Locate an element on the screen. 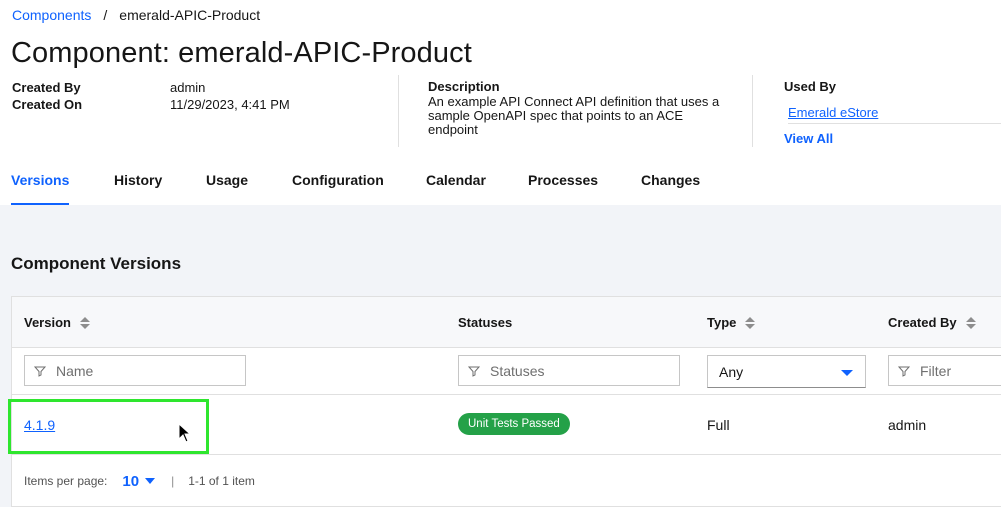  column-header-statuses: Statuses is located at coordinates (485, 322).